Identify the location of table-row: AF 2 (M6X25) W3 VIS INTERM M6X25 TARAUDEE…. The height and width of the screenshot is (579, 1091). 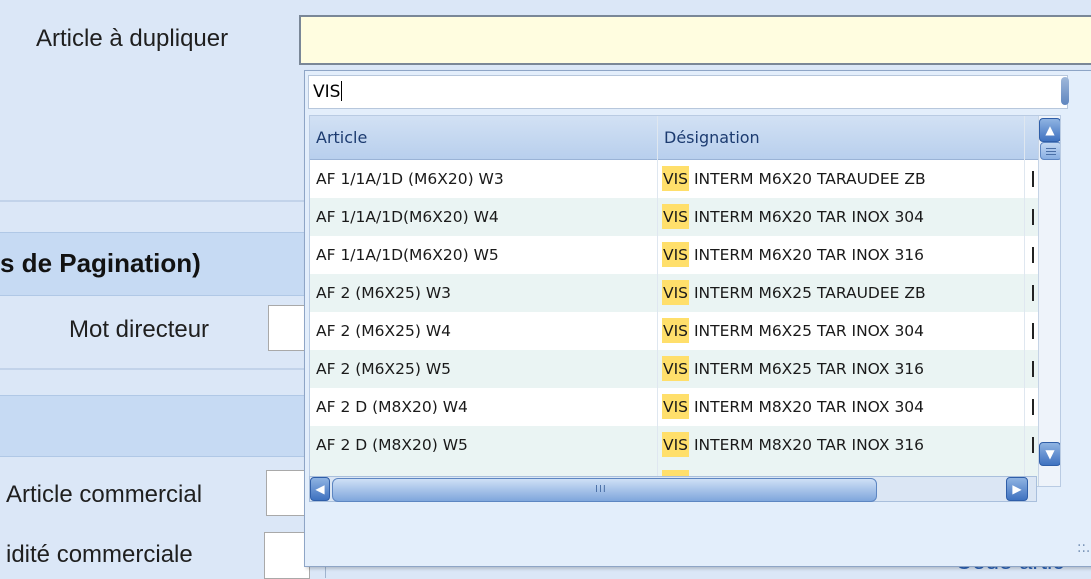
(685, 293).